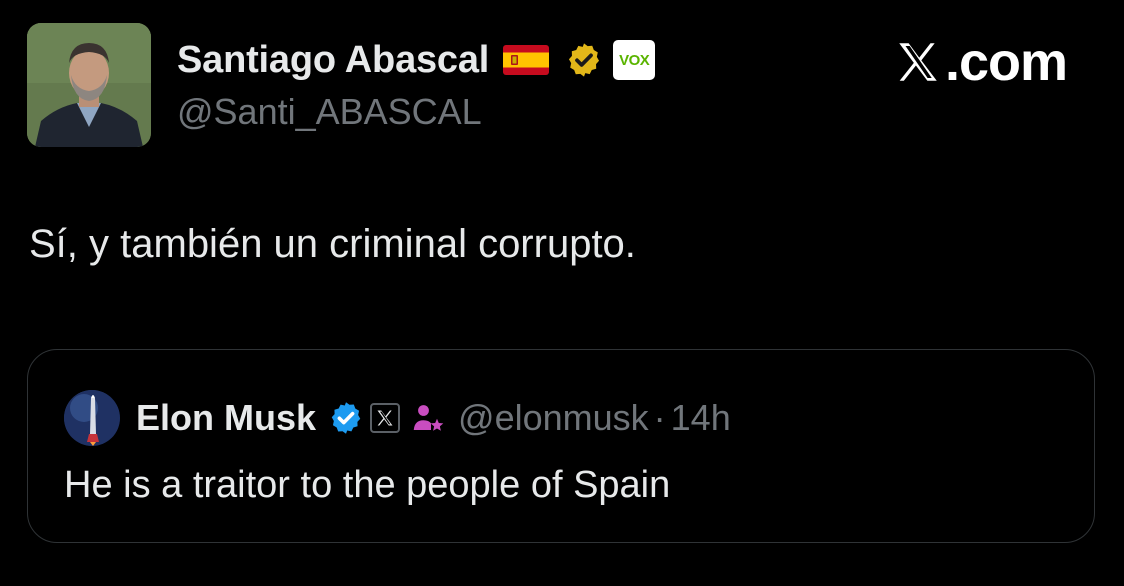 This screenshot has width=1124, height=586. What do you see at coordinates (526, 60) in the screenshot?
I see `spain-flag-icon` at bounding box center [526, 60].